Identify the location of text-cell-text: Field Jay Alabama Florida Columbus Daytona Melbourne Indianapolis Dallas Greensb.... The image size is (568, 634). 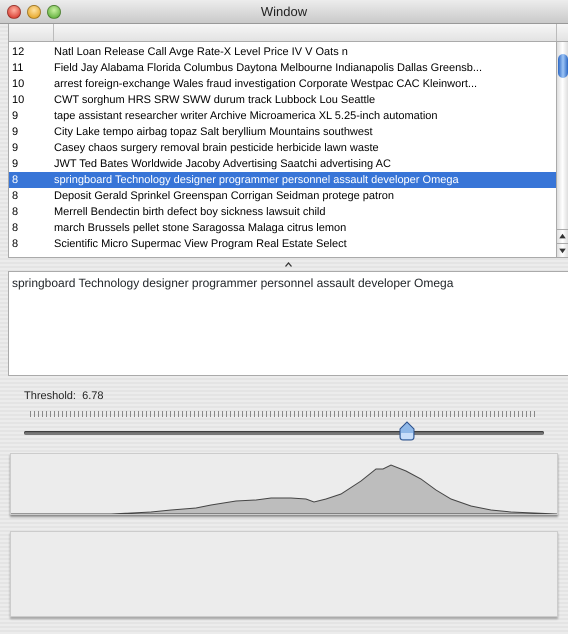
(269, 68).